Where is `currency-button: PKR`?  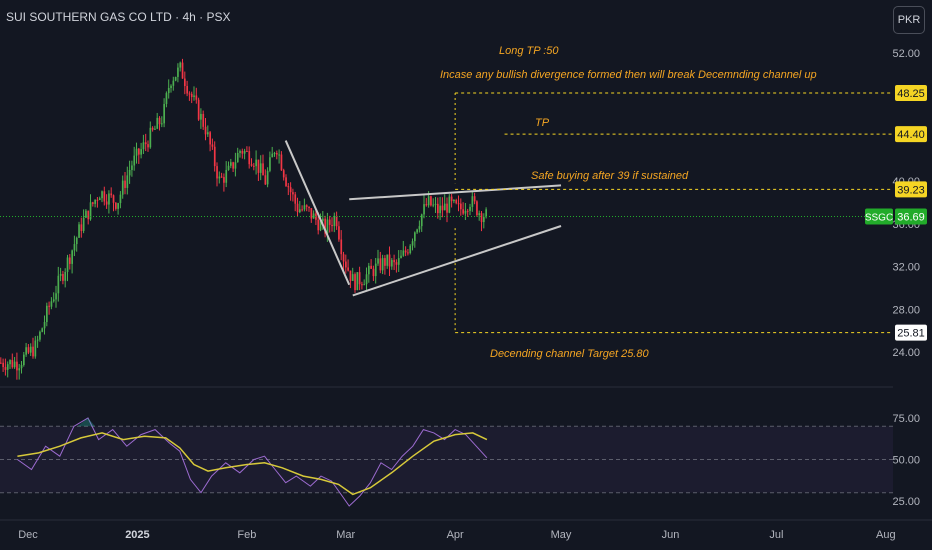
currency-button: PKR is located at coordinates (909, 20).